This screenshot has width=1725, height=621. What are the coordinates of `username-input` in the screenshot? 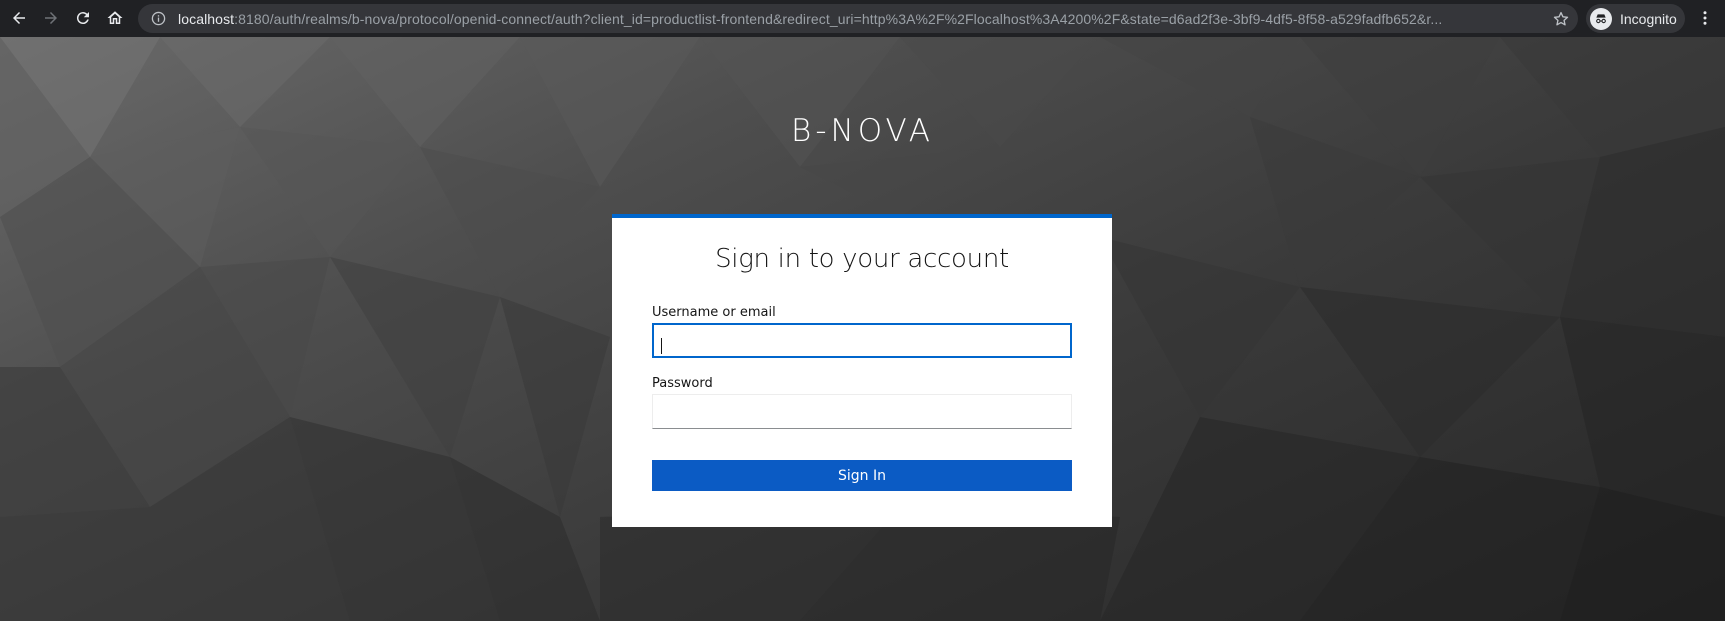 It's located at (862, 340).